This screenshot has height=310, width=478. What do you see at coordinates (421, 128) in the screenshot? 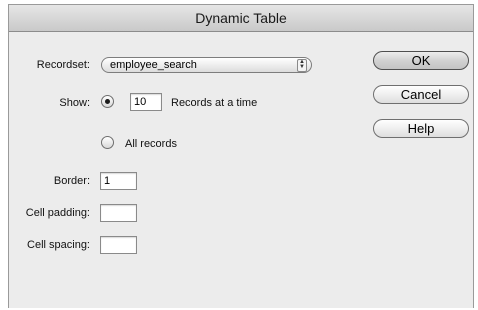
I see `help-button: Help` at bounding box center [421, 128].